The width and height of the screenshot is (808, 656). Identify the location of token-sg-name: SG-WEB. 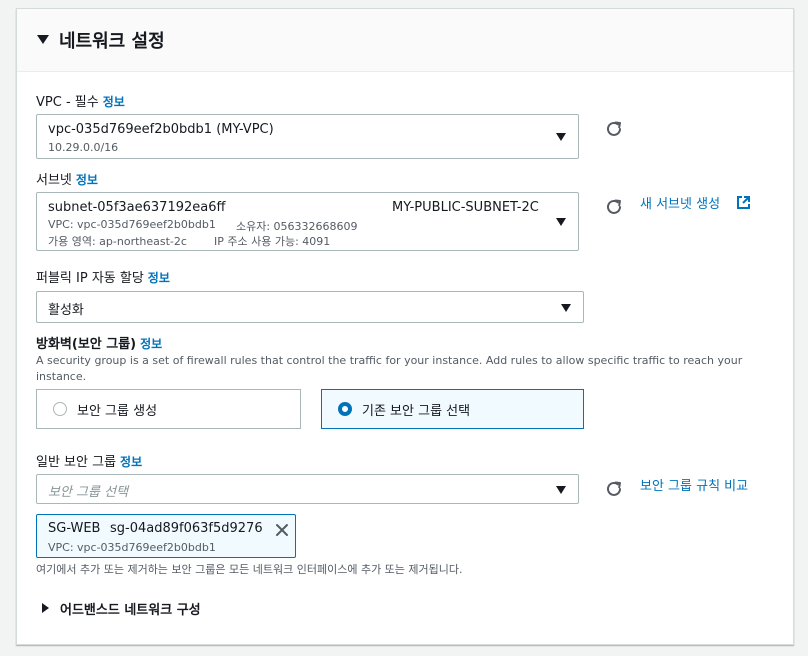
(74, 528).